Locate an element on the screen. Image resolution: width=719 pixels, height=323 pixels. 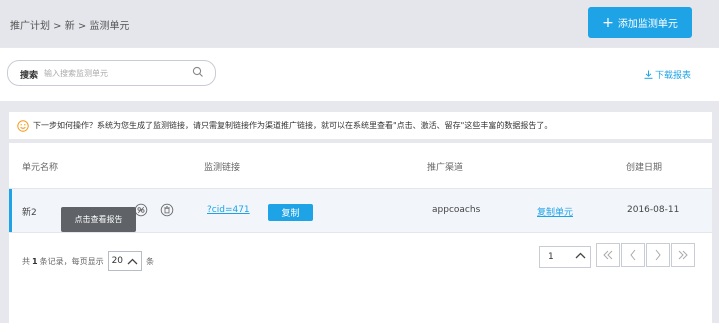
last-page-button is located at coordinates (683, 255).